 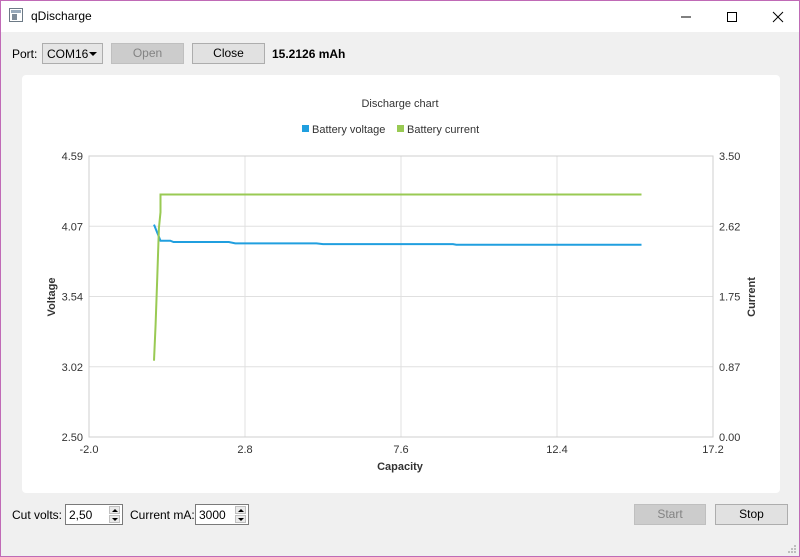 I want to click on port-select: COM16, so click(x=72, y=53).